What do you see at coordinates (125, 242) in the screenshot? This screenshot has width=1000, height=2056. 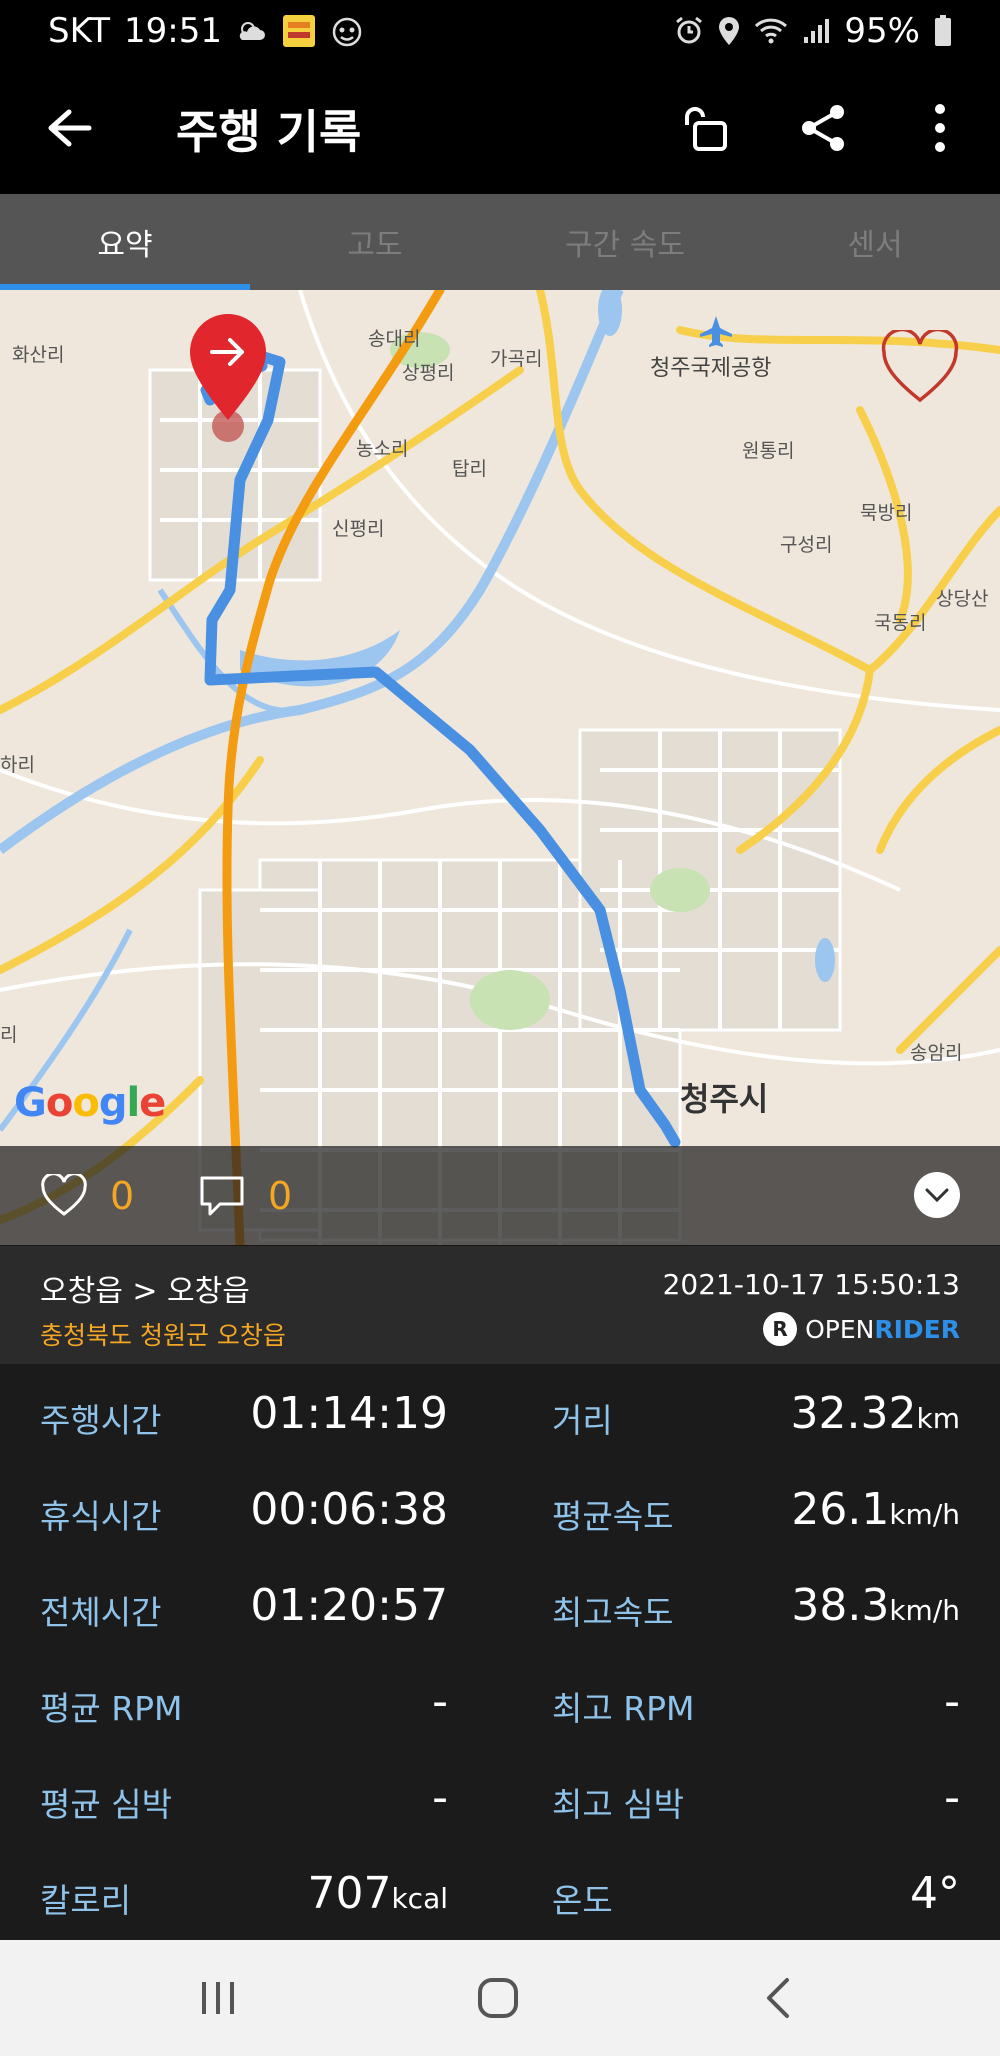 I see `tab-summary: 요약` at bounding box center [125, 242].